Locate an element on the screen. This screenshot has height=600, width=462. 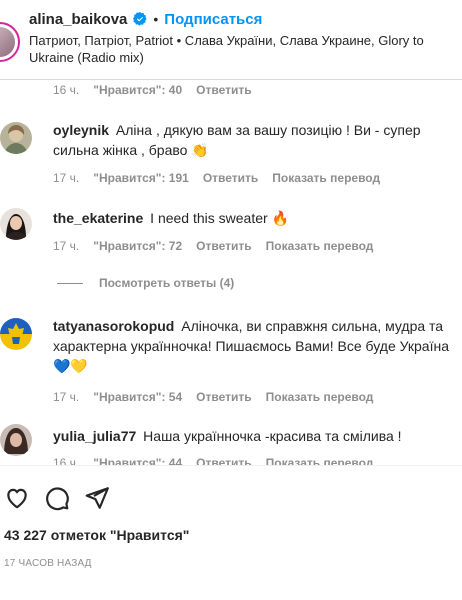
view-replies-label: Посмотреть ответы (4) is located at coordinates (167, 283).